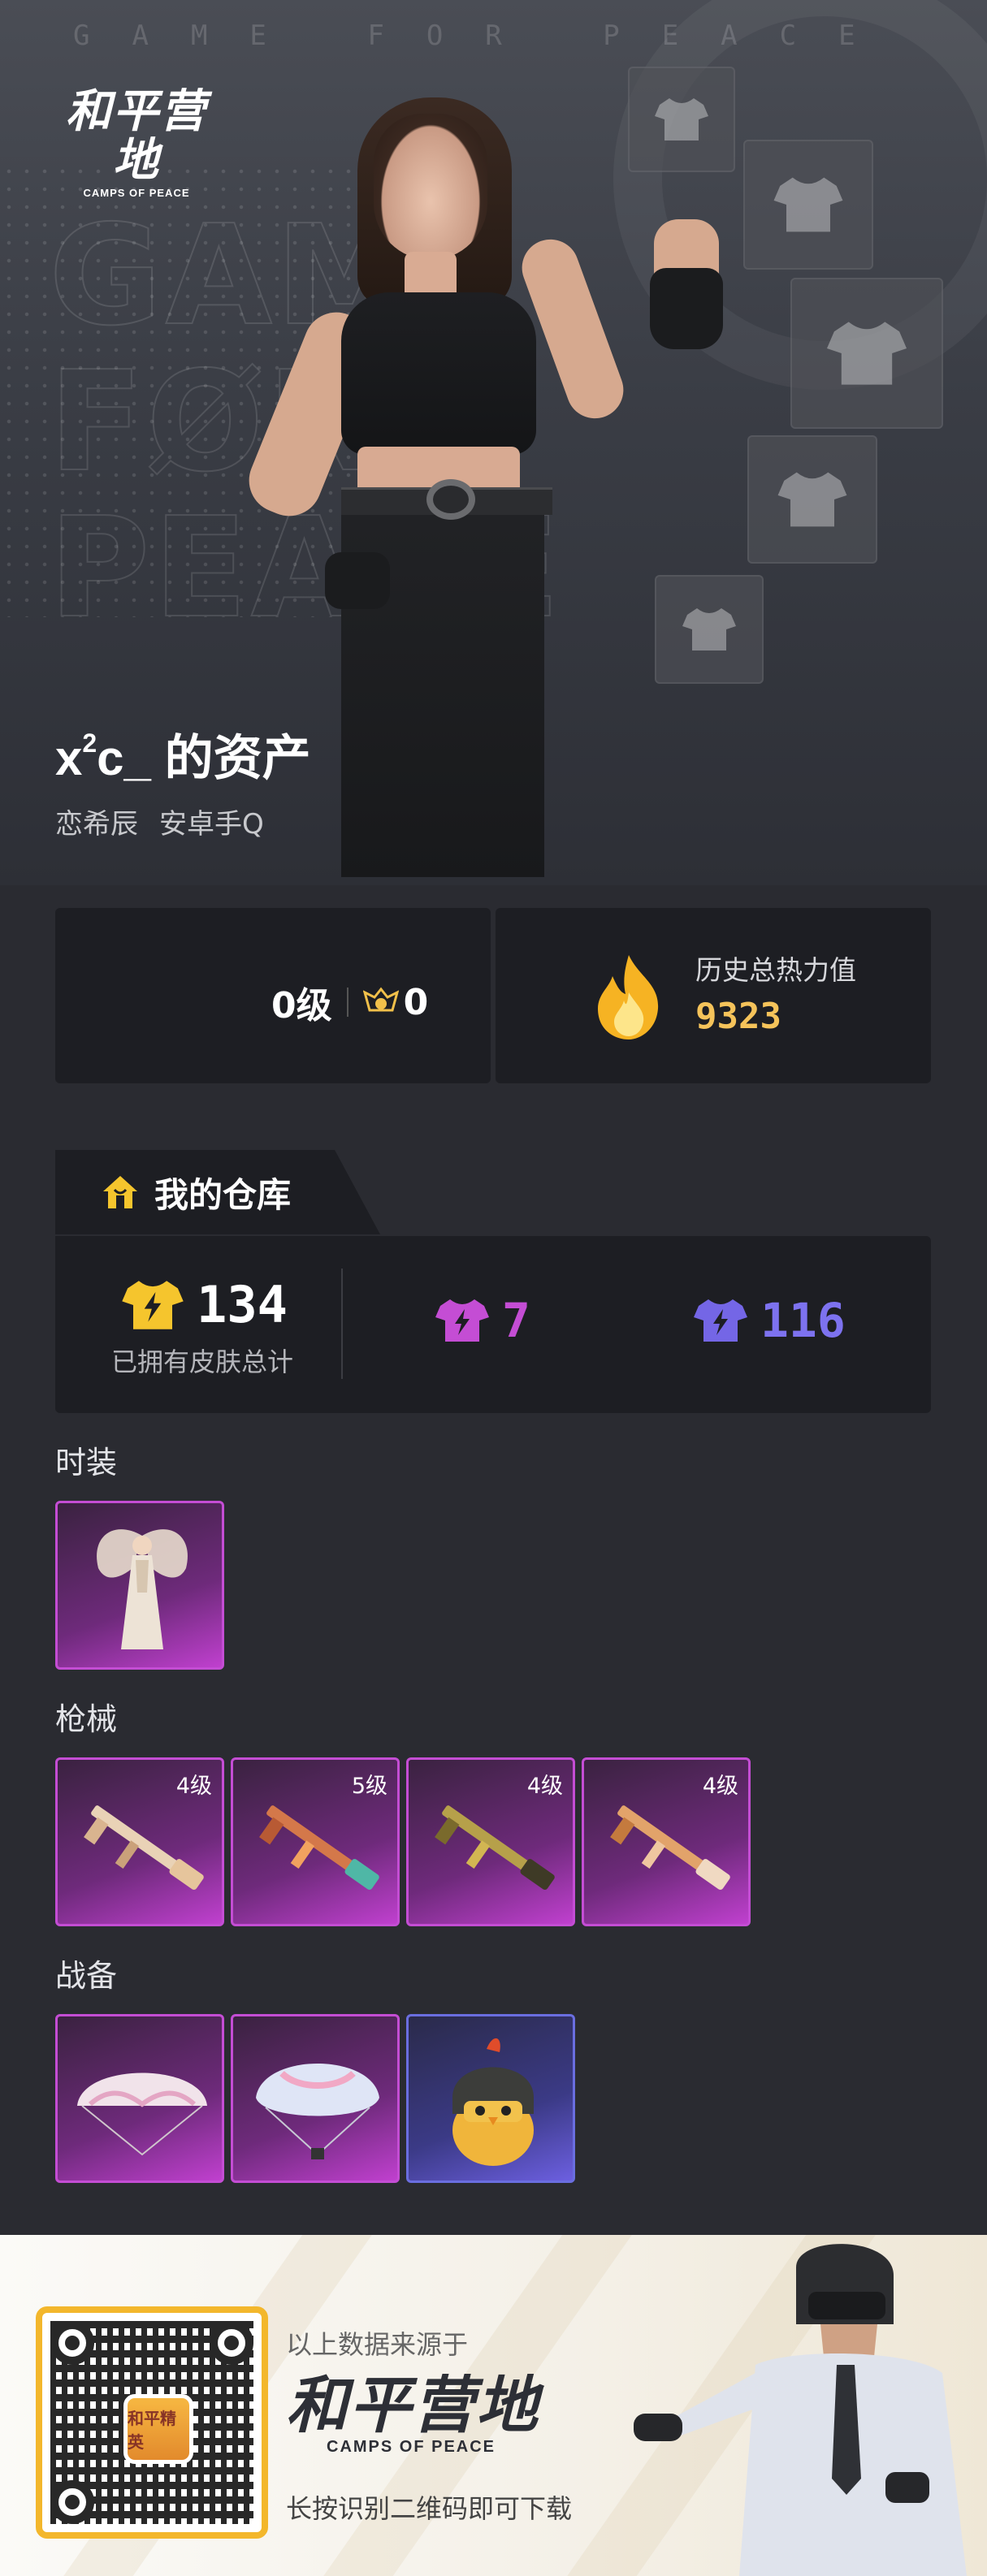 This screenshot has width=987, height=2576. Describe the element at coordinates (800, 2410) in the screenshot. I see `soldier-illustration` at that location.